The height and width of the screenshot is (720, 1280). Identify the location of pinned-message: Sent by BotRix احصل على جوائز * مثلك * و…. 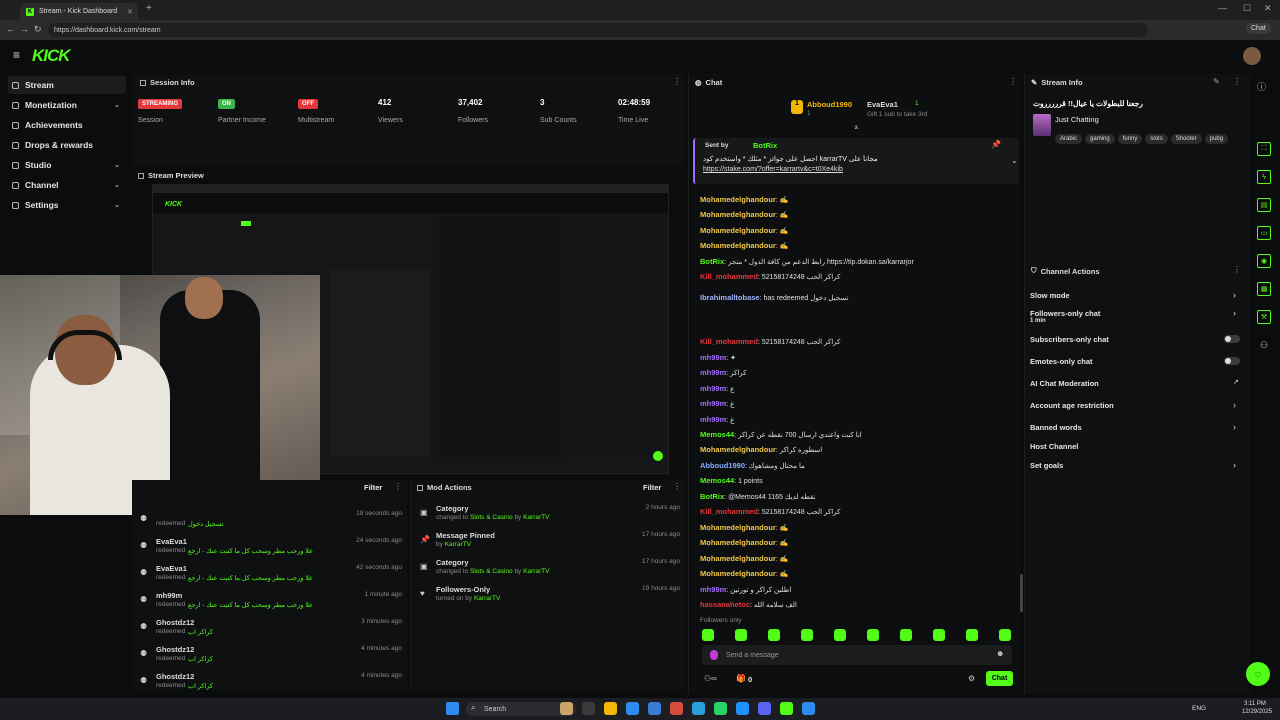
(856, 161).